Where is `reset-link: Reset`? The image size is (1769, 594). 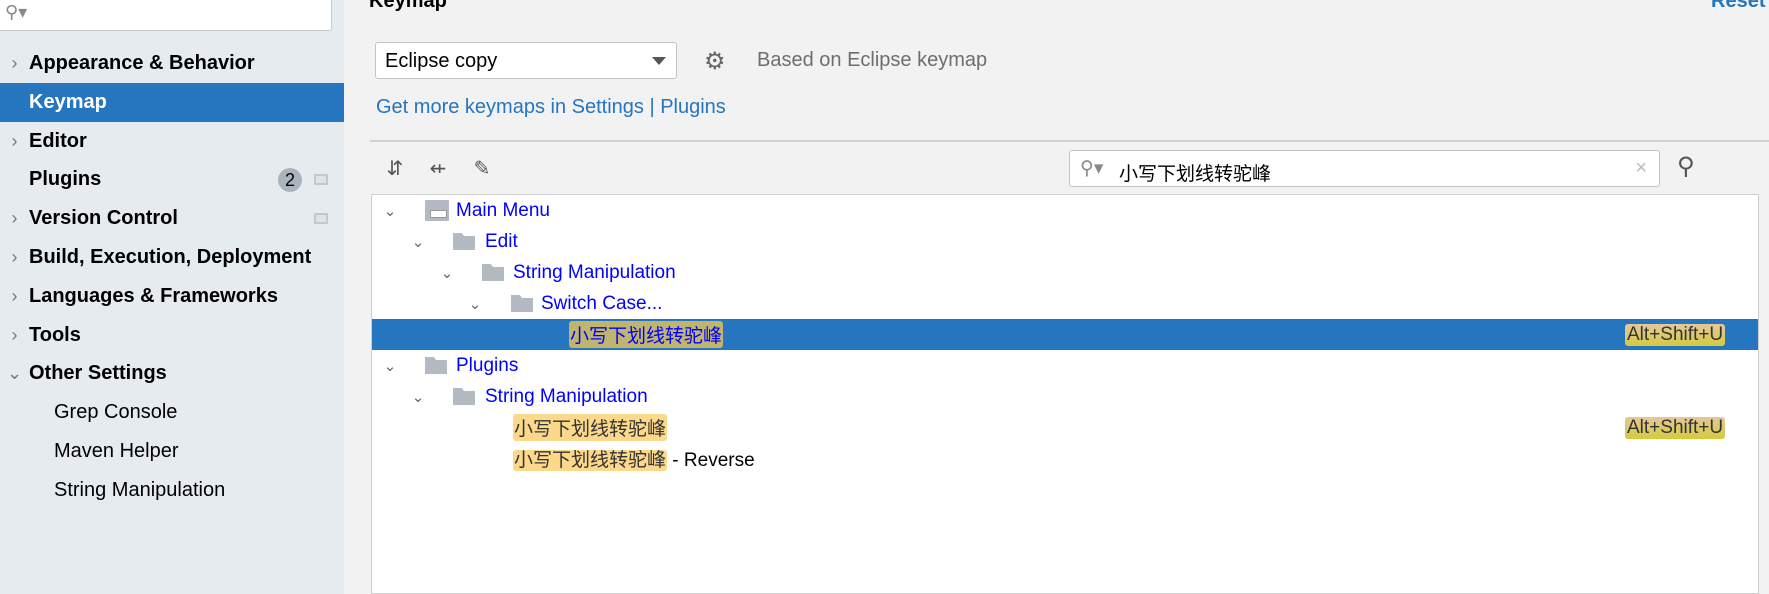
reset-link: Reset is located at coordinates (1738, 6).